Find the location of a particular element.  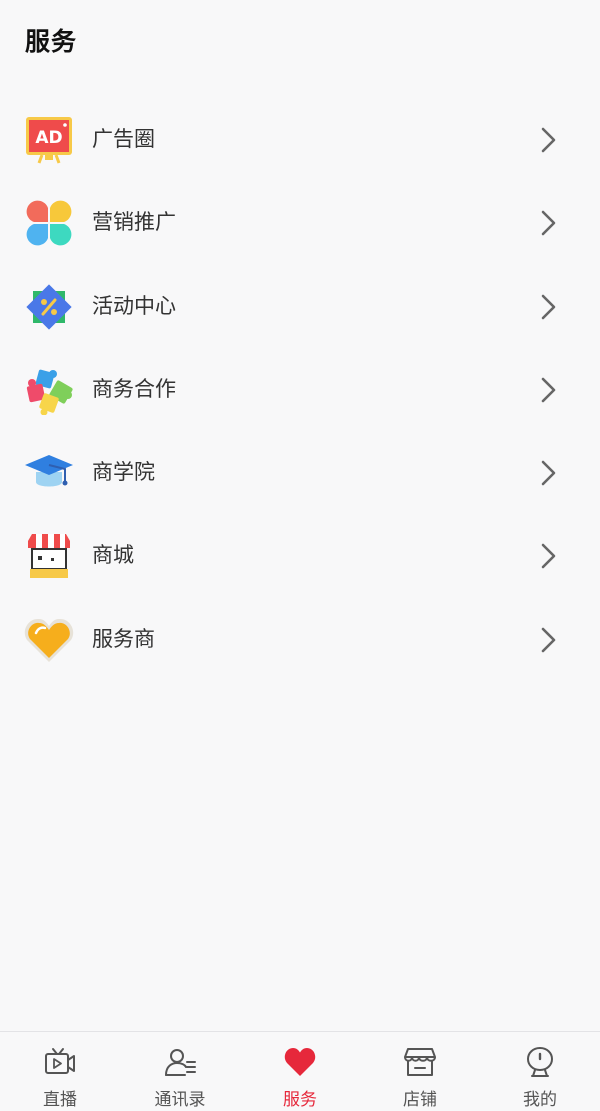

menu-item-label: 服务商 is located at coordinates (123, 638).